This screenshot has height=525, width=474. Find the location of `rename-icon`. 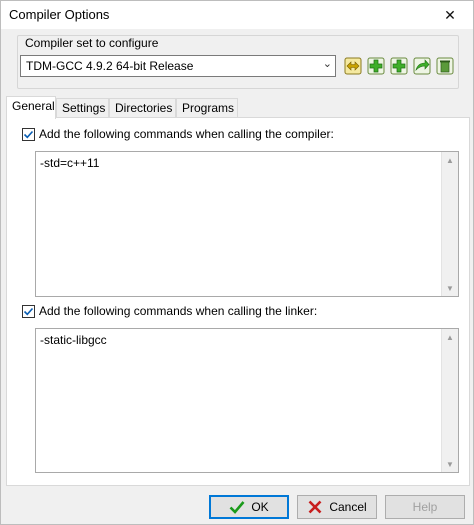

rename-icon is located at coordinates (353, 66).